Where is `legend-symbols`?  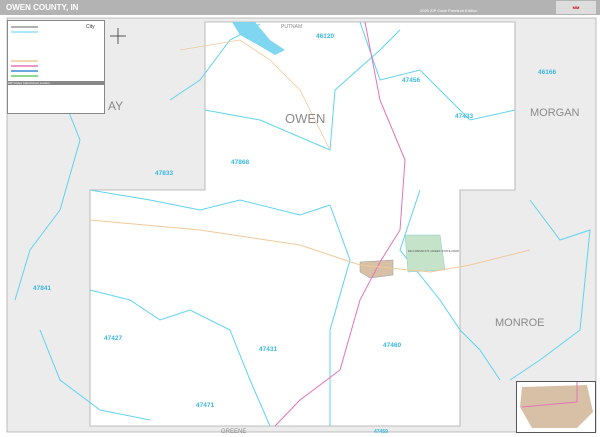
legend-symbols is located at coordinates (24, 51).